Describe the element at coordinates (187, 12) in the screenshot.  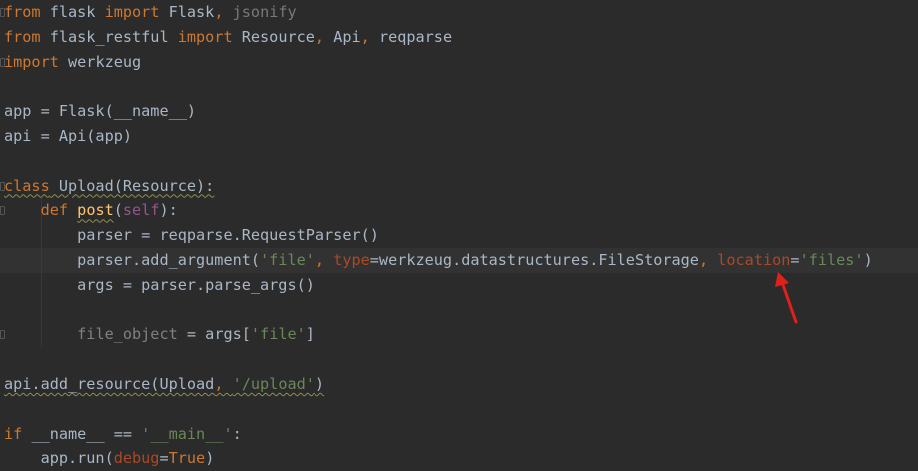
I see `code-token: Flask` at that location.